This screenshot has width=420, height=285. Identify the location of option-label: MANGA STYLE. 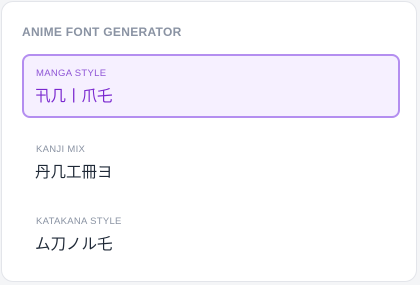
(71, 73).